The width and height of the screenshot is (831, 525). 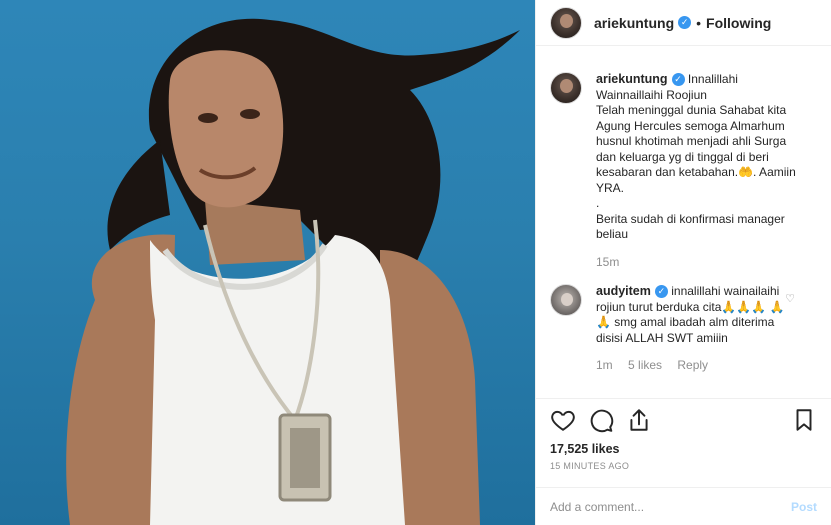 I want to click on comment-input, so click(x=670, y=506).